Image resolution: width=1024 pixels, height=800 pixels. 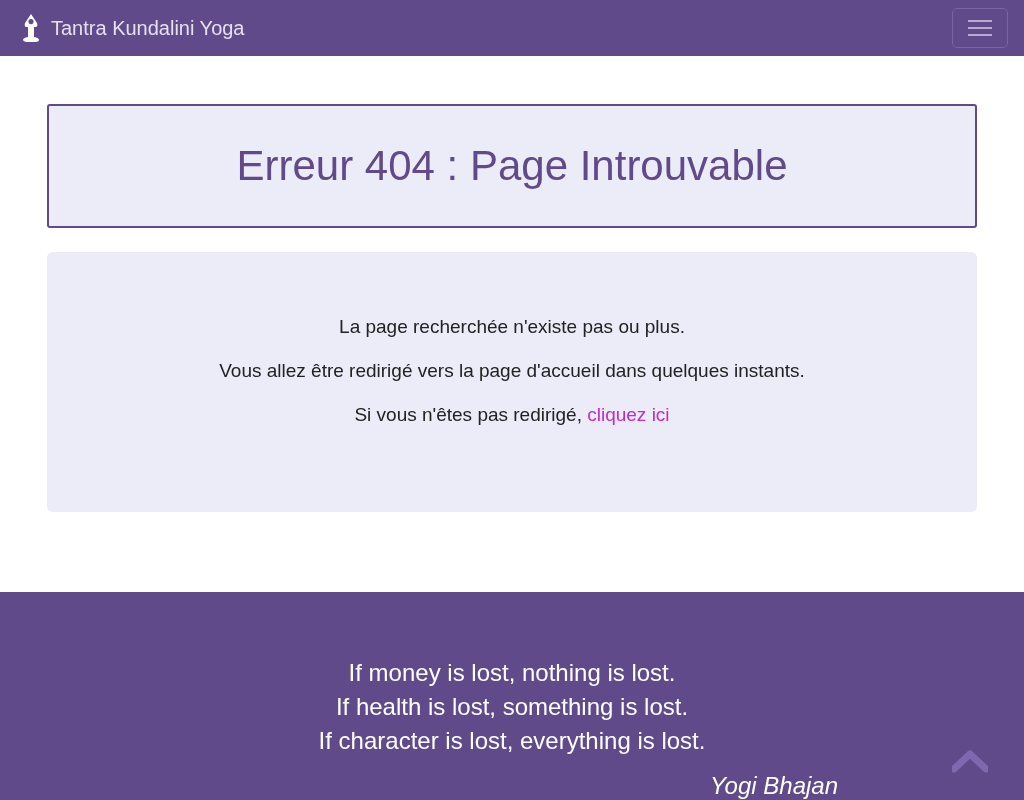 What do you see at coordinates (628, 414) in the screenshot?
I see `redirect-link: cliquez ici` at bounding box center [628, 414].